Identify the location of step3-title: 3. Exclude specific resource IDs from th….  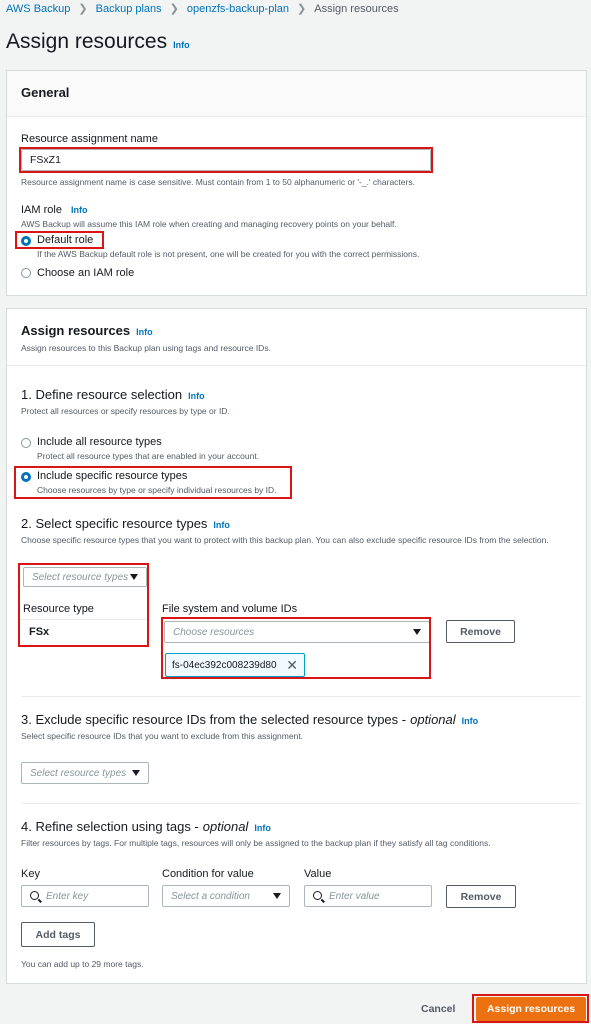
(250, 719).